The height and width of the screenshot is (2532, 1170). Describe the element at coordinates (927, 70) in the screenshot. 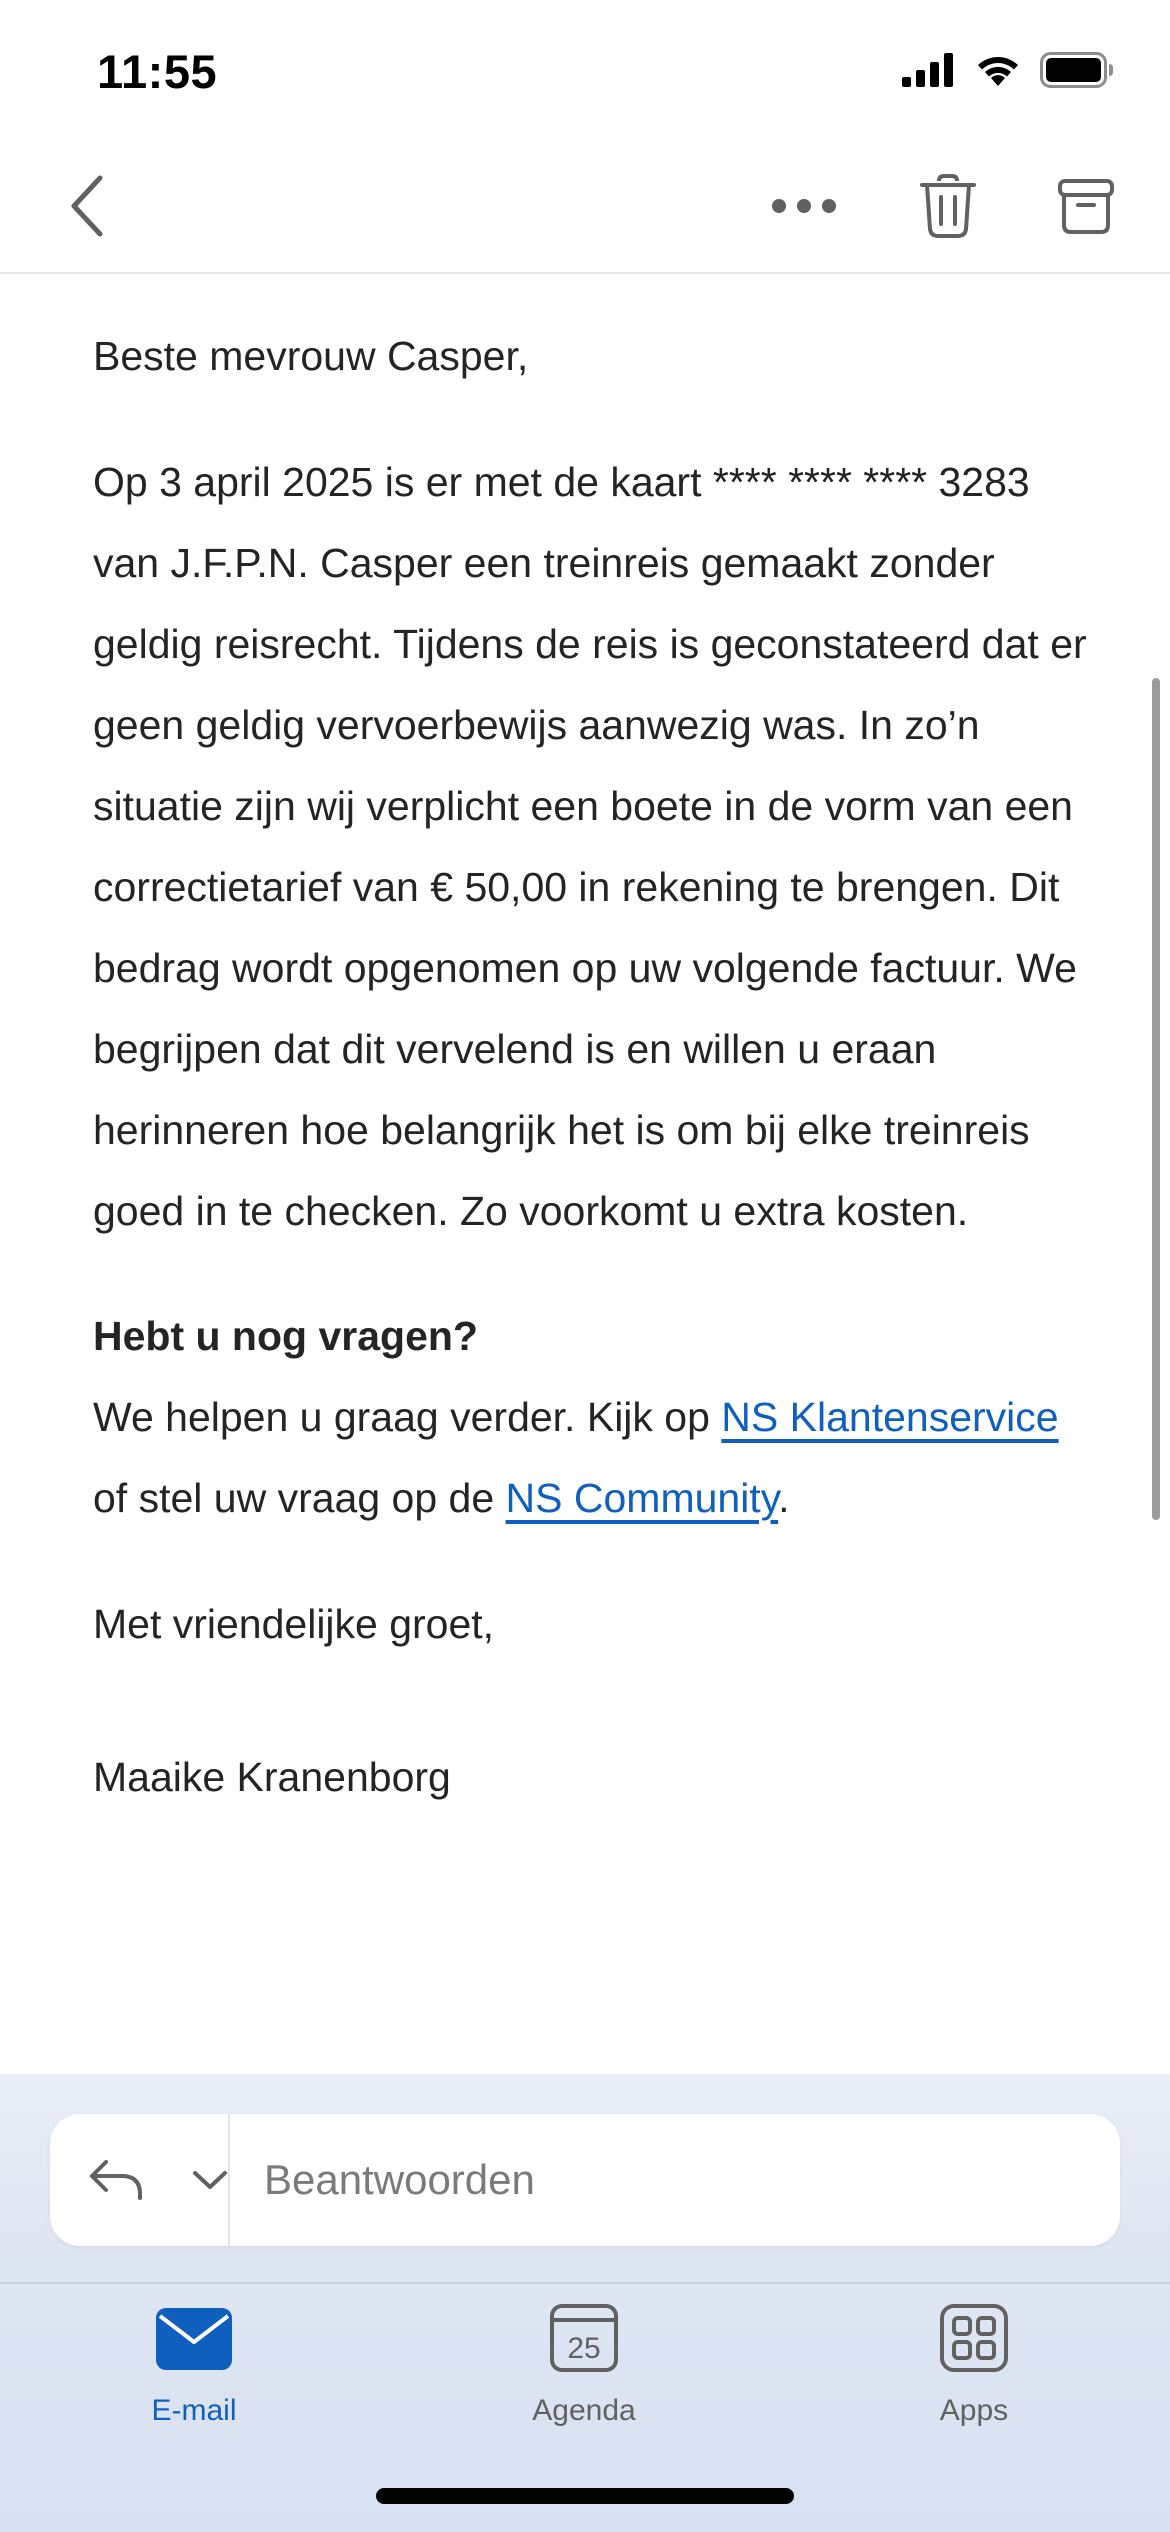

I see `cellular-signal-icon` at that location.